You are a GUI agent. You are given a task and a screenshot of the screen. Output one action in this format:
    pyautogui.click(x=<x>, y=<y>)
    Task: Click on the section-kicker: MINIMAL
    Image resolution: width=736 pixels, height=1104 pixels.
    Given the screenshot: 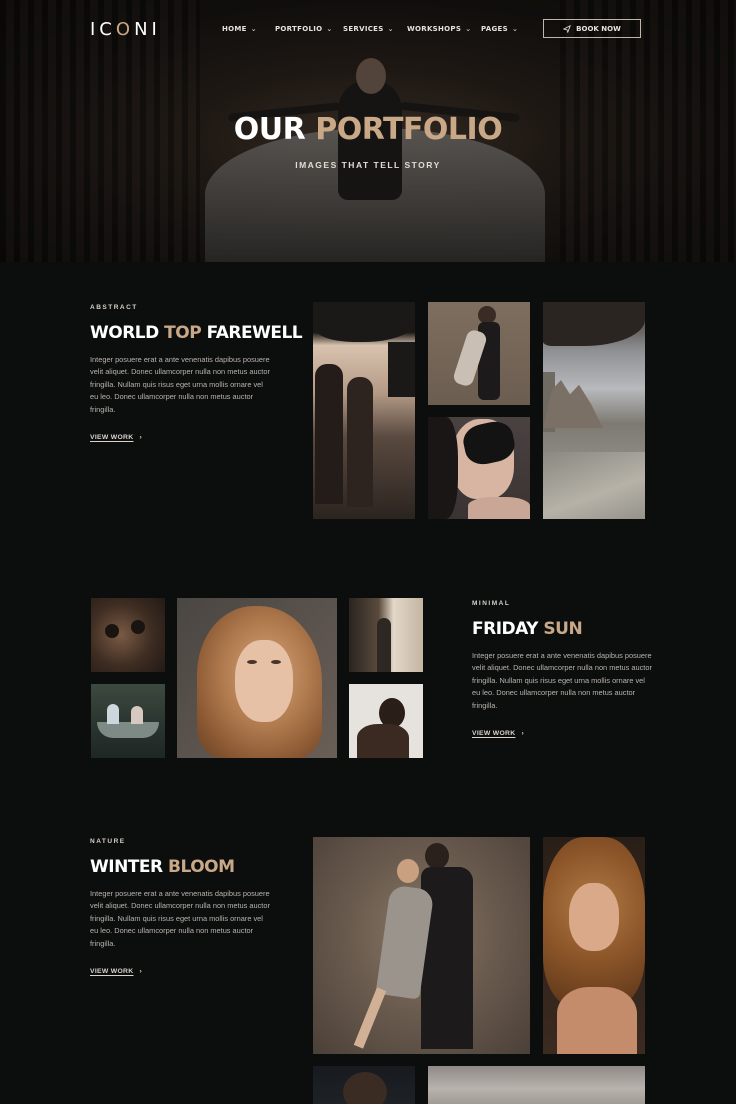 What is the action you would take?
    pyautogui.click(x=491, y=603)
    